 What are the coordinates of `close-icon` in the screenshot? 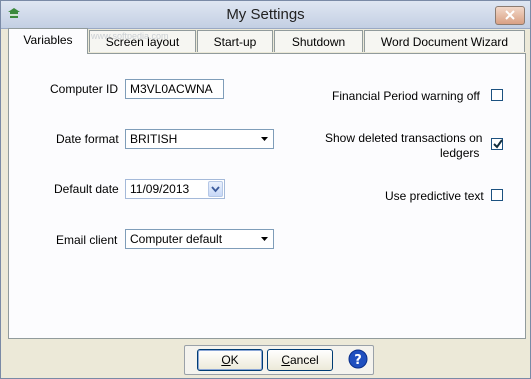 It's located at (510, 15).